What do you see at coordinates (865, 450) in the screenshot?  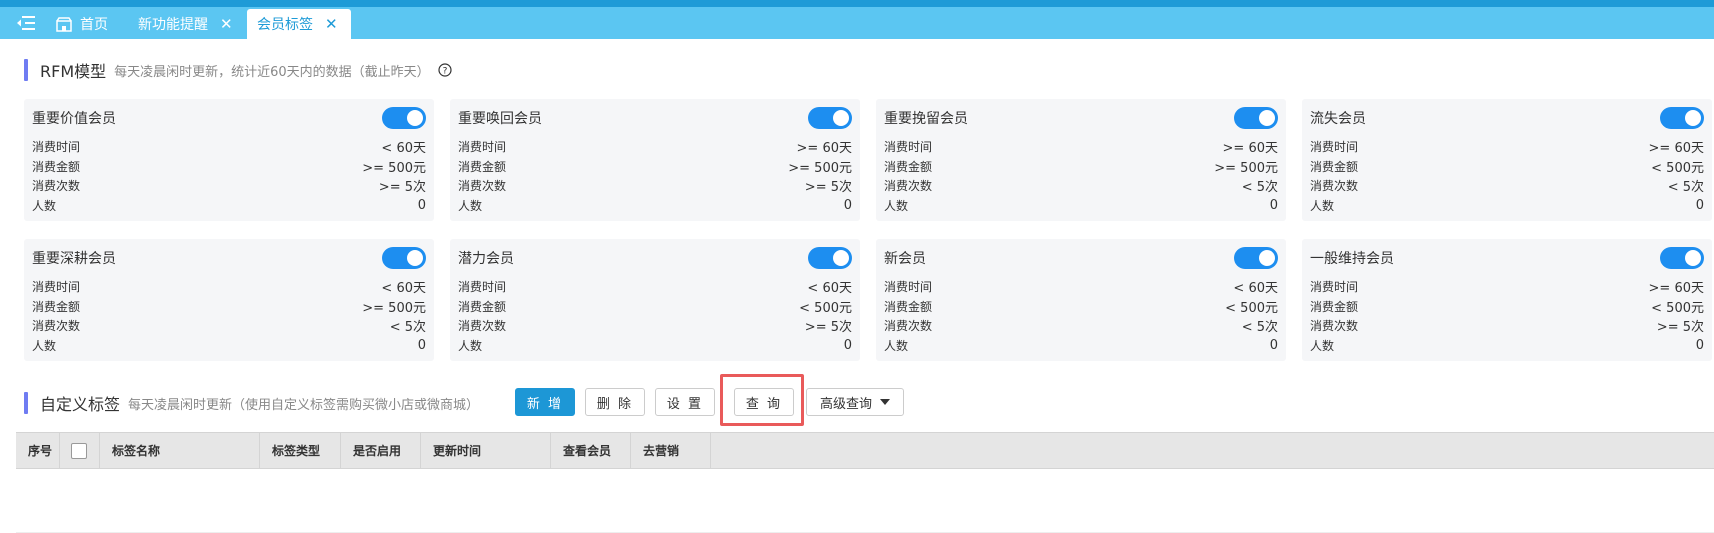 I see `table-header: 序号 标签名称 标签类型 是否启用 更新时间 查看会员 去营销` at bounding box center [865, 450].